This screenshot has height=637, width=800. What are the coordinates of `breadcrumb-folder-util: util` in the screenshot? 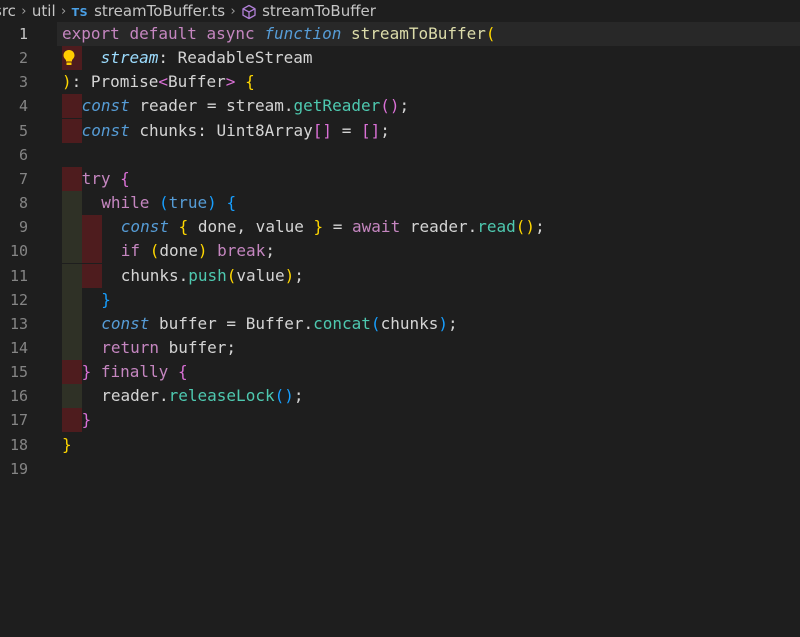 It's located at (44, 11).